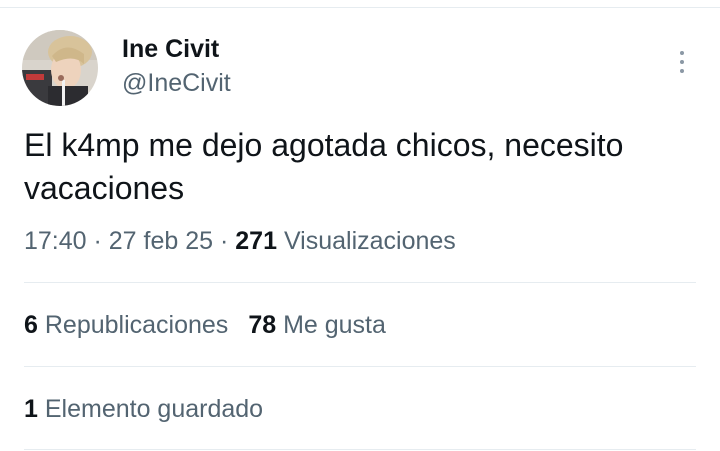 The width and height of the screenshot is (720, 451). Describe the element at coordinates (161, 241) in the screenshot. I see `tweet-date: 27 feb 25` at that location.